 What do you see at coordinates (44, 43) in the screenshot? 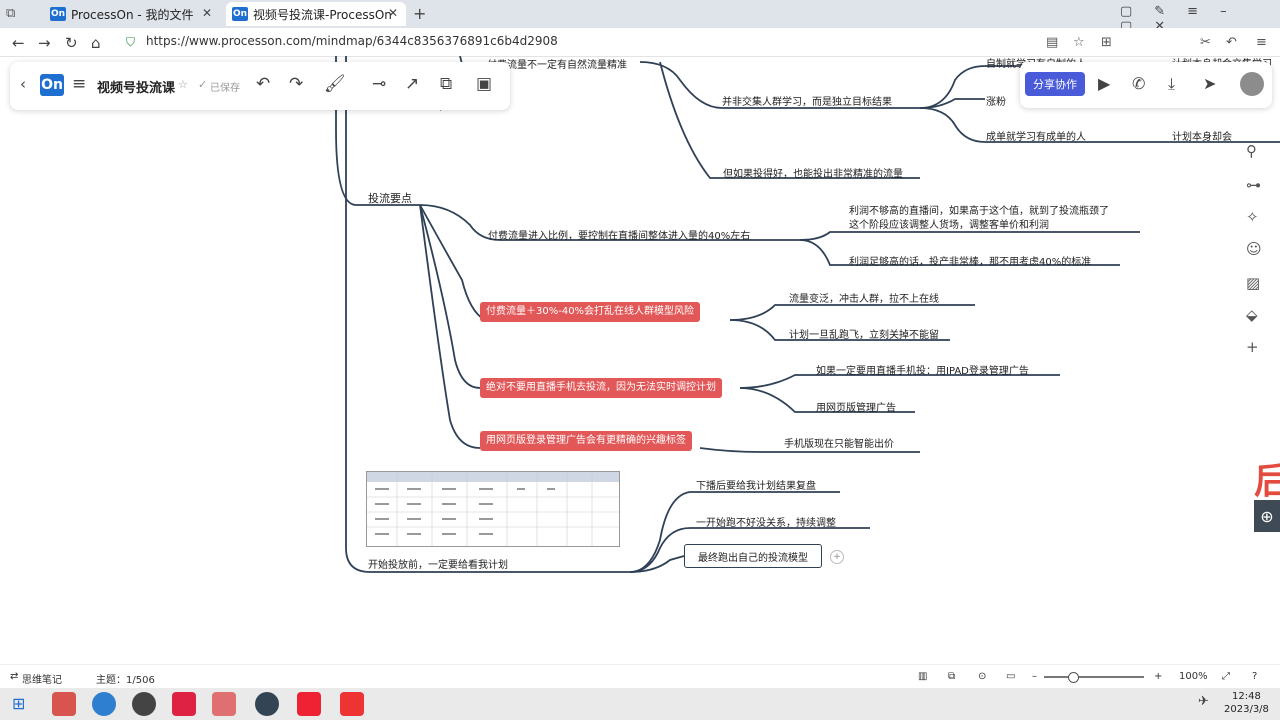
I see `forward-icon: →` at bounding box center [44, 43].